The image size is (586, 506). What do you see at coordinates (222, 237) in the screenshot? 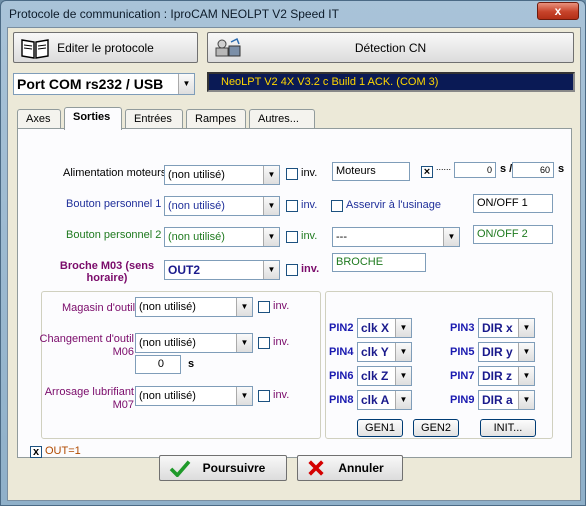
I see `bp2-select: (non utilisé) ▼` at bounding box center [222, 237].